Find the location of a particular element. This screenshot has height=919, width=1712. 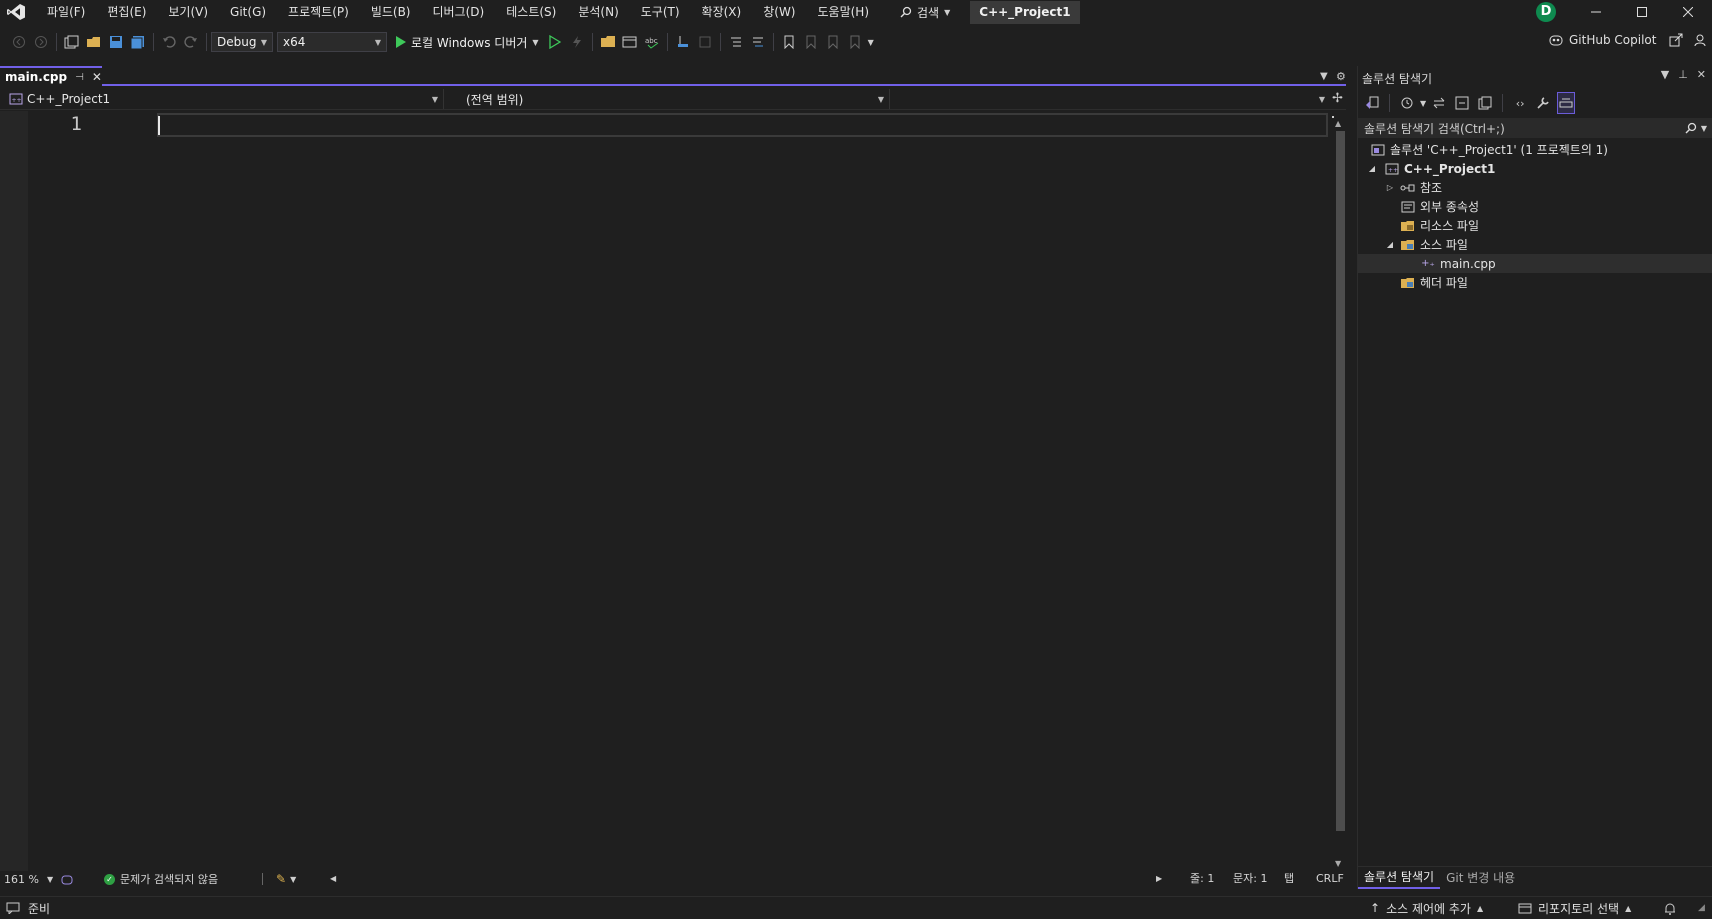

collapsed-arrow-icon: ▷ is located at coordinates (1390, 187).